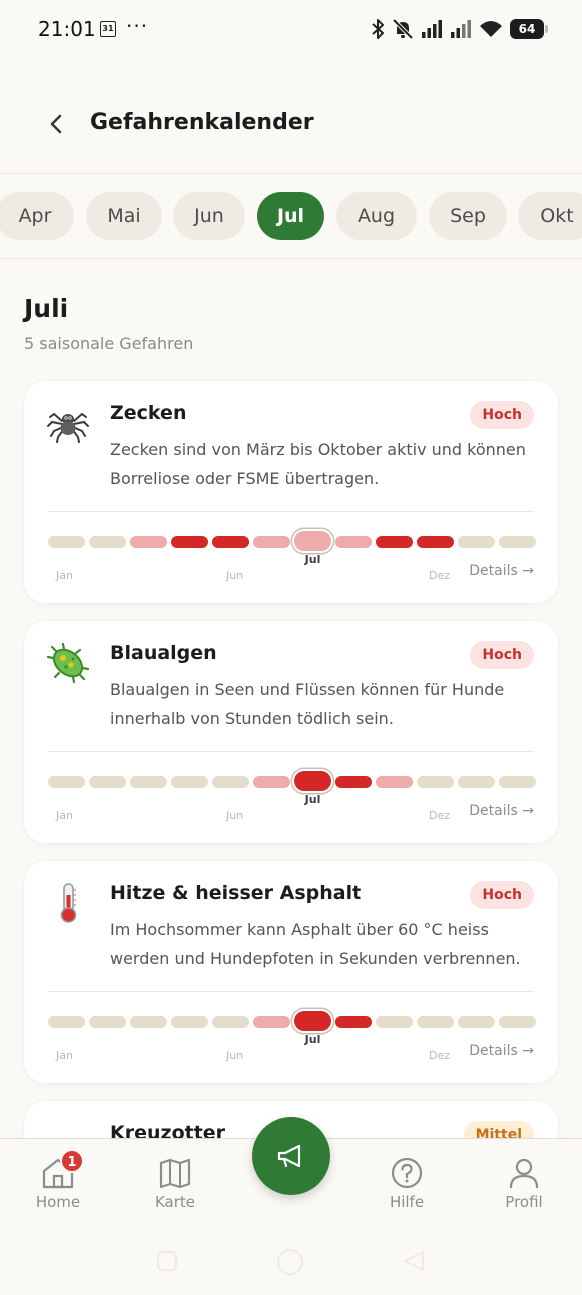  What do you see at coordinates (68, 903) in the screenshot?
I see `thermometer-icon` at bounding box center [68, 903].